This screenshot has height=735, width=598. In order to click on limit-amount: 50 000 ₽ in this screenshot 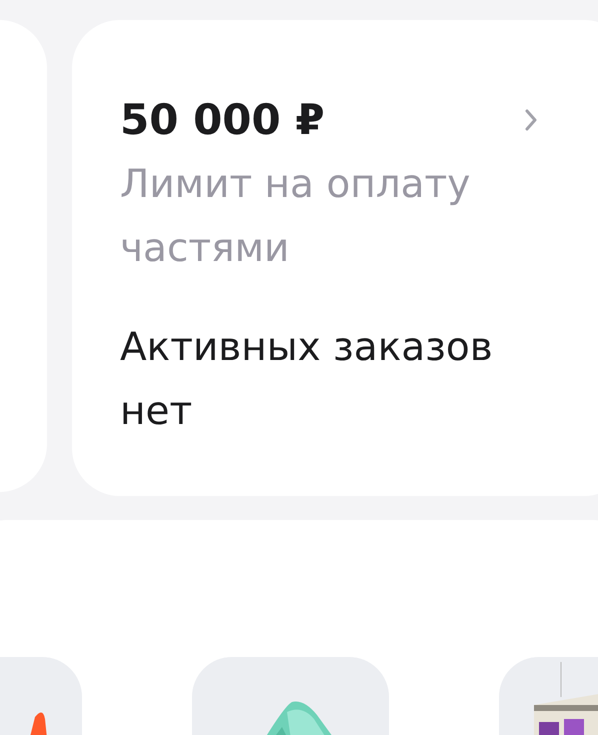, I will do `click(222, 120)`.